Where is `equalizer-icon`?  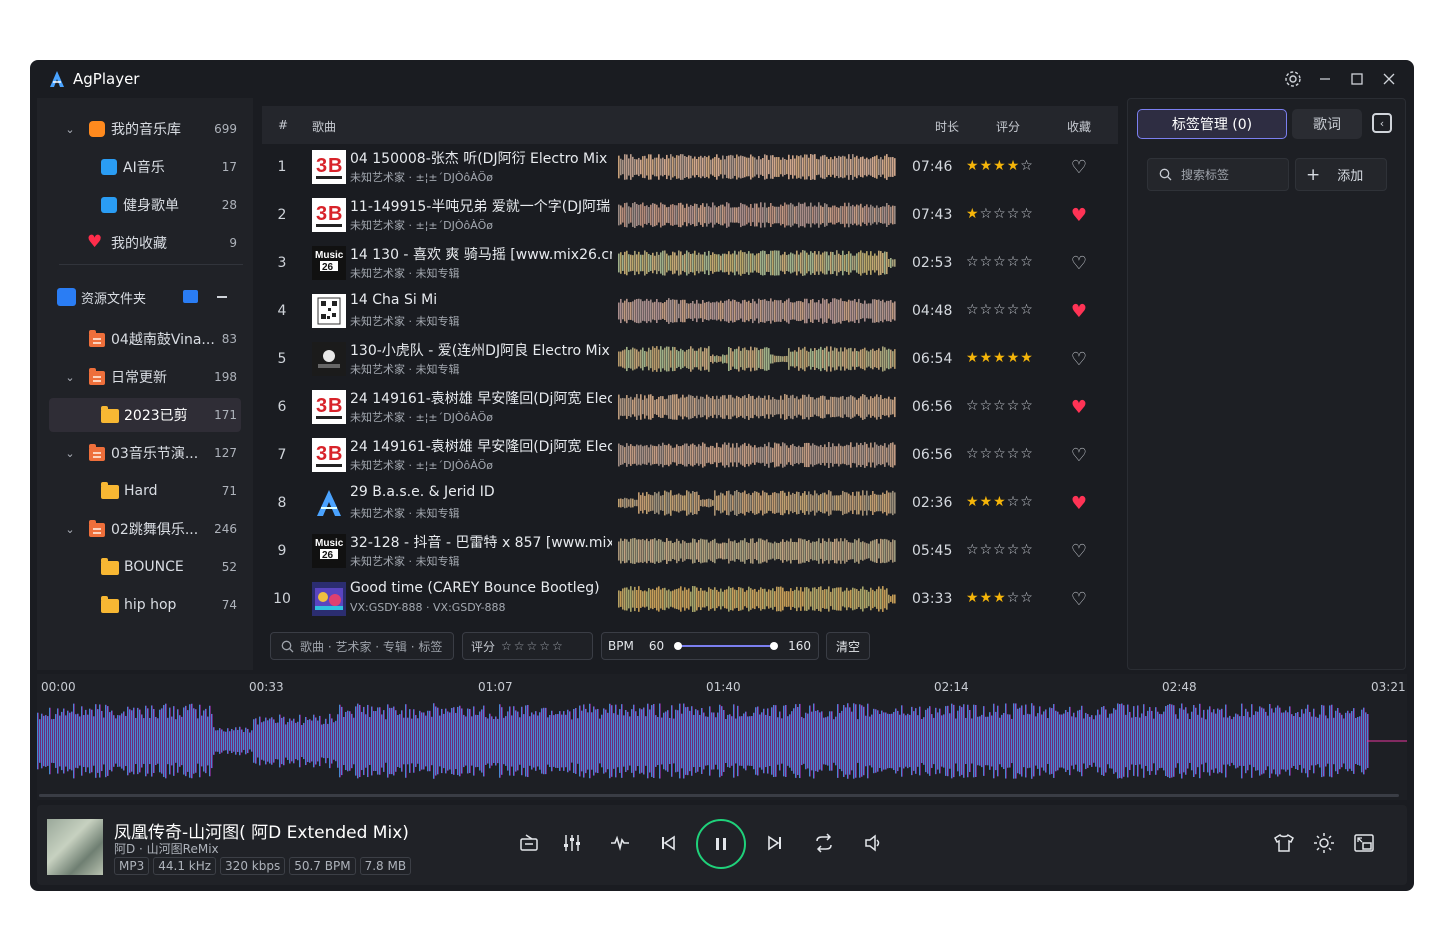 equalizer-icon is located at coordinates (572, 843).